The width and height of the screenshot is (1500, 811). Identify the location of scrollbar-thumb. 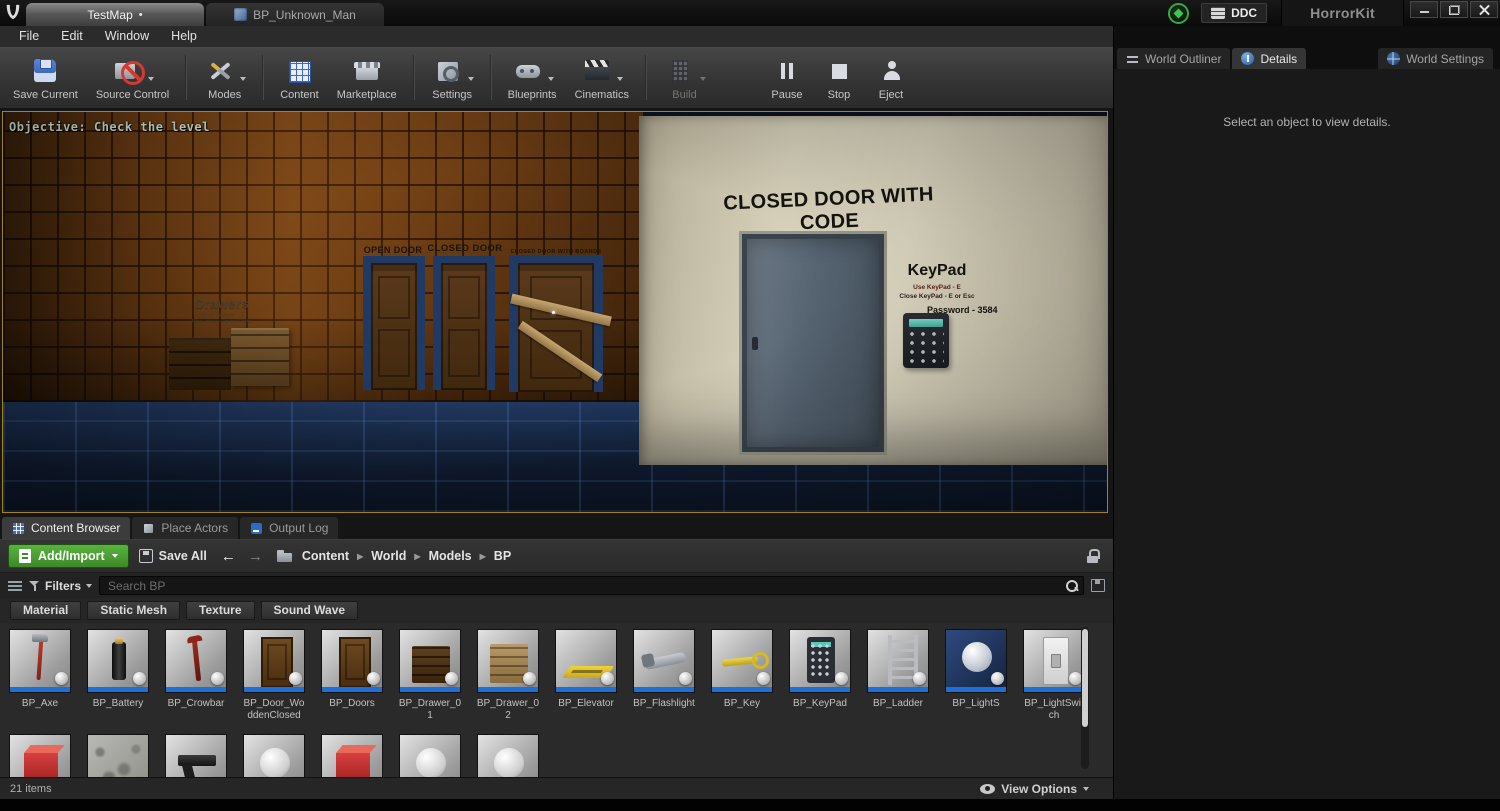
(1085, 678).